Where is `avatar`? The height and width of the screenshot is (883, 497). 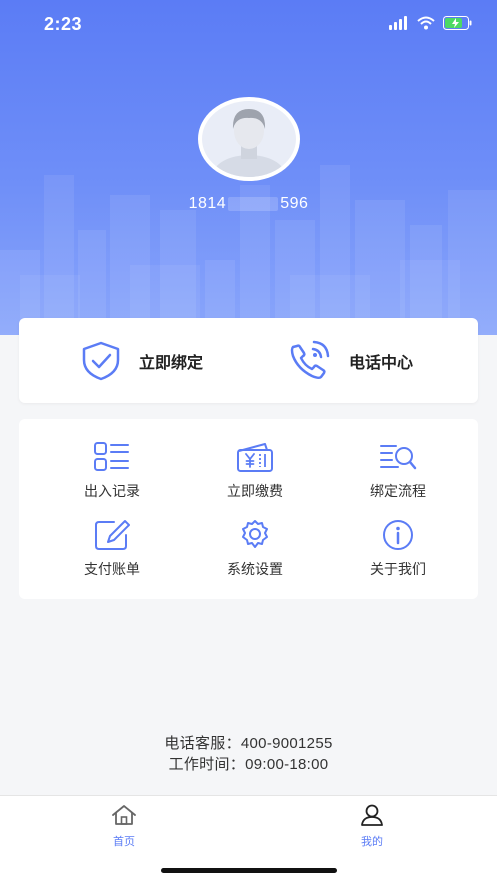
avatar is located at coordinates (249, 139).